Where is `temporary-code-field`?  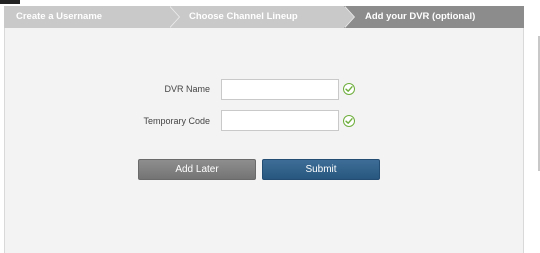
temporary-code-field is located at coordinates (280, 120).